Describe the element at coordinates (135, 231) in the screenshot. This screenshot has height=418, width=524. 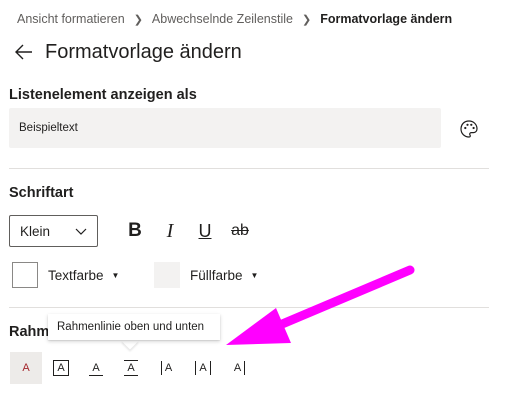
I see `bold-button: B` at that location.